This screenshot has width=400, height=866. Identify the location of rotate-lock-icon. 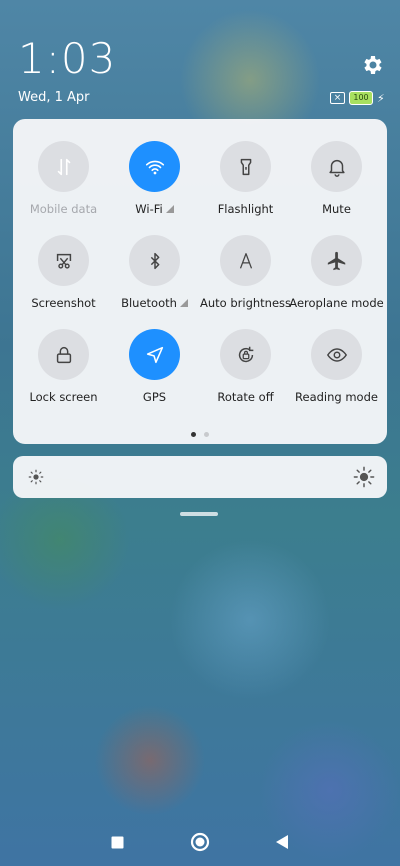
(245, 354).